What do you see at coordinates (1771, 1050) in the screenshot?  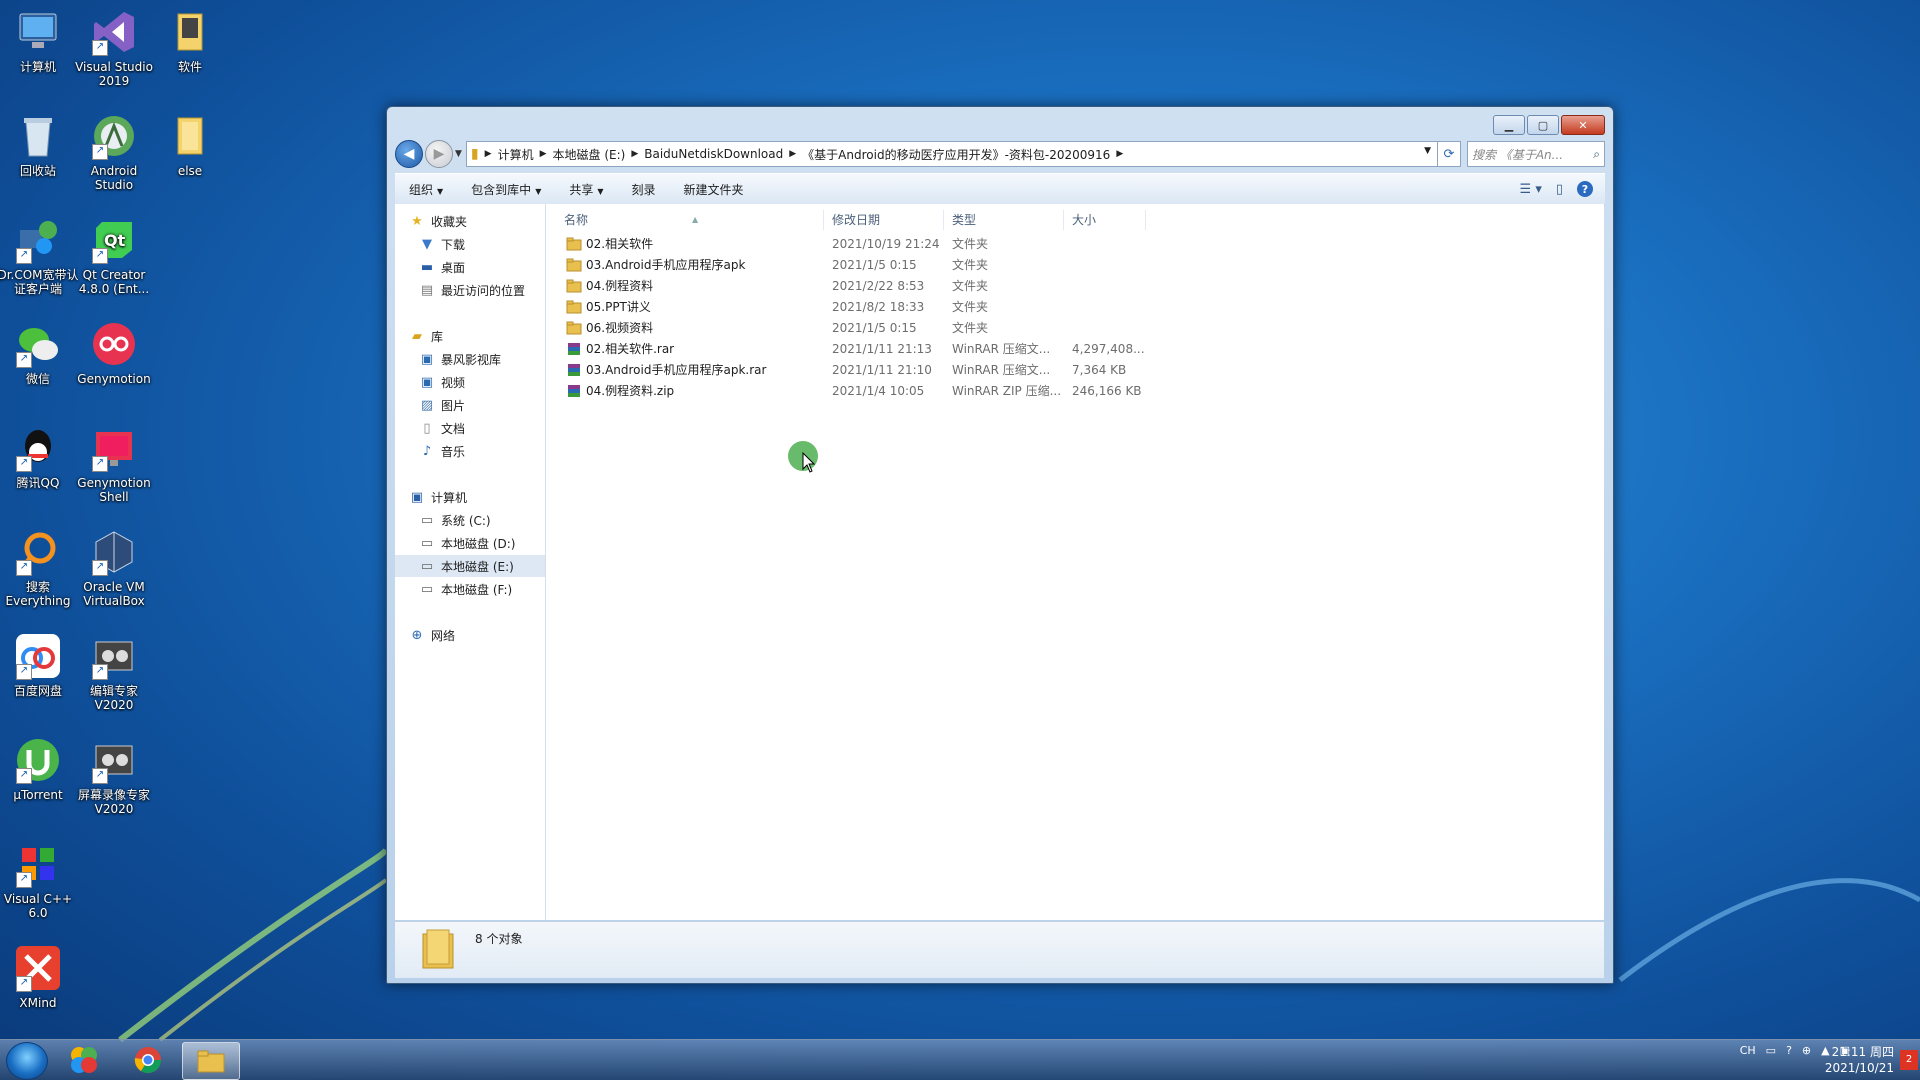 I see `keyboard-icon: ▭` at bounding box center [1771, 1050].